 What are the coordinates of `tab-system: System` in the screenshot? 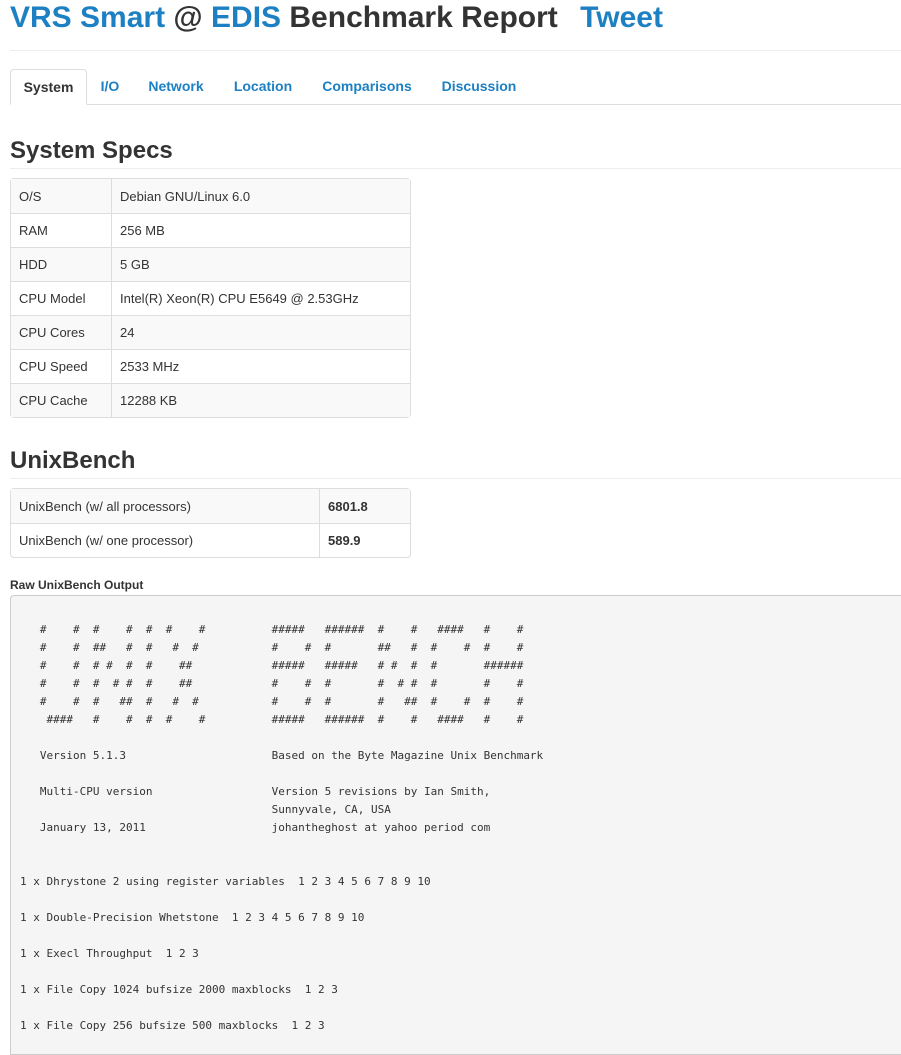 It's located at (48, 87).